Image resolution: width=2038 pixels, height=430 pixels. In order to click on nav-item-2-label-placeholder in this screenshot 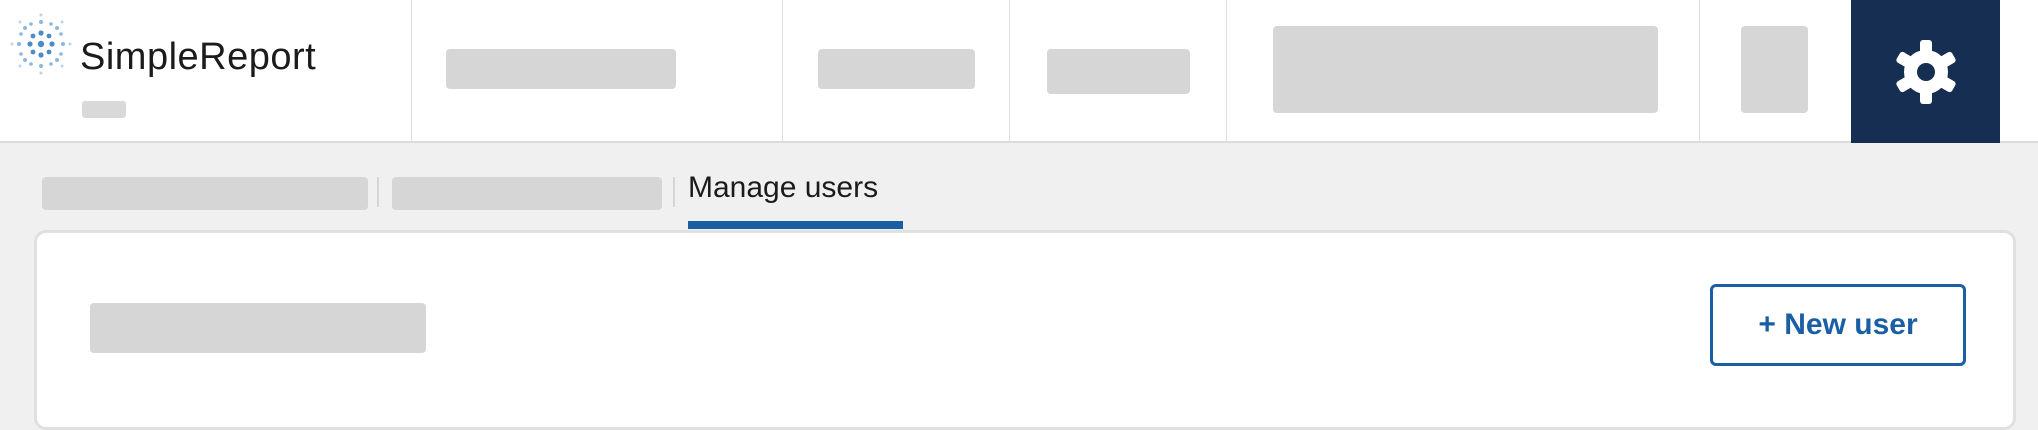, I will do `click(896, 69)`.